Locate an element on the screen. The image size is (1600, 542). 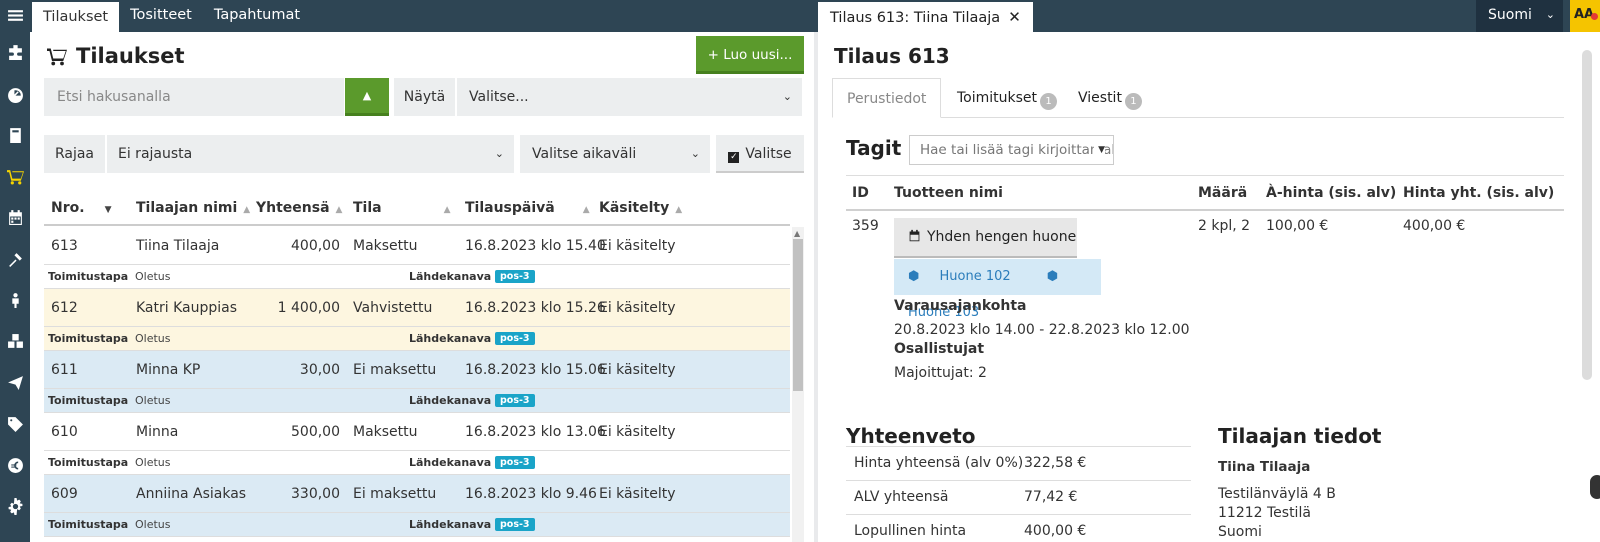
puzzle-icon is located at coordinates (15, 52).